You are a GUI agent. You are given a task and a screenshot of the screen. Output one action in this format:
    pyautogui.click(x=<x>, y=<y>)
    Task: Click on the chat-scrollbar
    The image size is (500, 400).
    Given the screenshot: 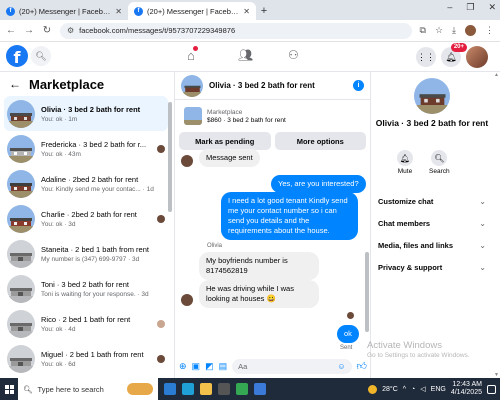 What is the action you would take?
    pyautogui.click(x=367, y=292)
    